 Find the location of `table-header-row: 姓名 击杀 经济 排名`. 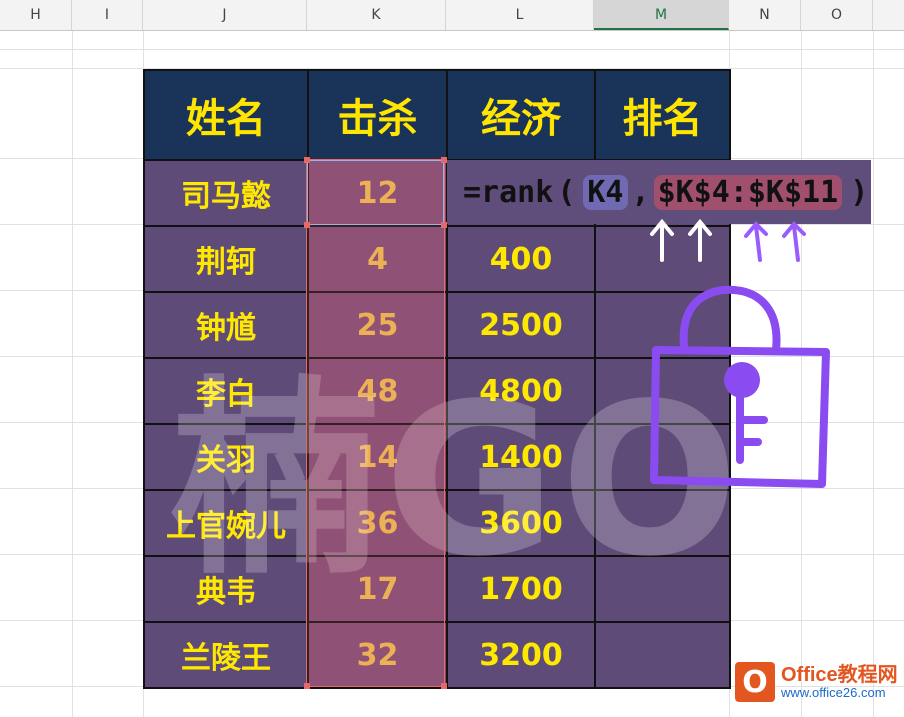

table-header-row: 姓名 击杀 经济 排名 is located at coordinates (437, 115).